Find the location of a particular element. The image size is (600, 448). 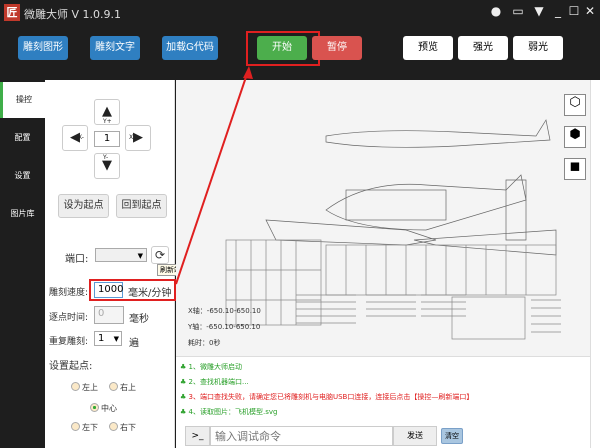

annotation-arrow is located at coordinates (214, 175).